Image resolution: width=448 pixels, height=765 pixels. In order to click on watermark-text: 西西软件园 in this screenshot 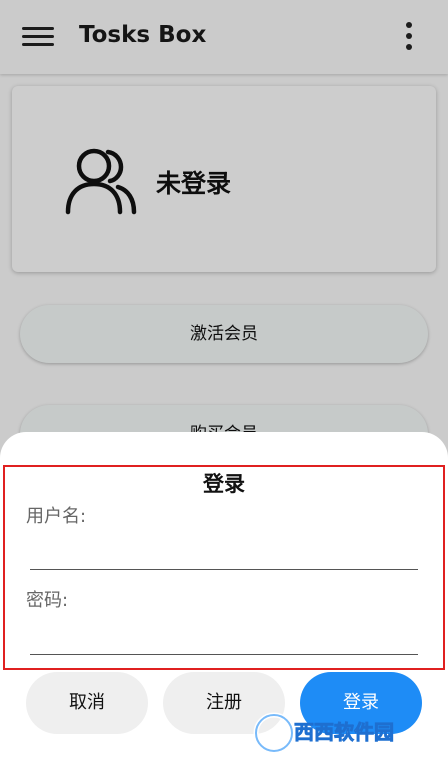, I will do `click(344, 732)`.